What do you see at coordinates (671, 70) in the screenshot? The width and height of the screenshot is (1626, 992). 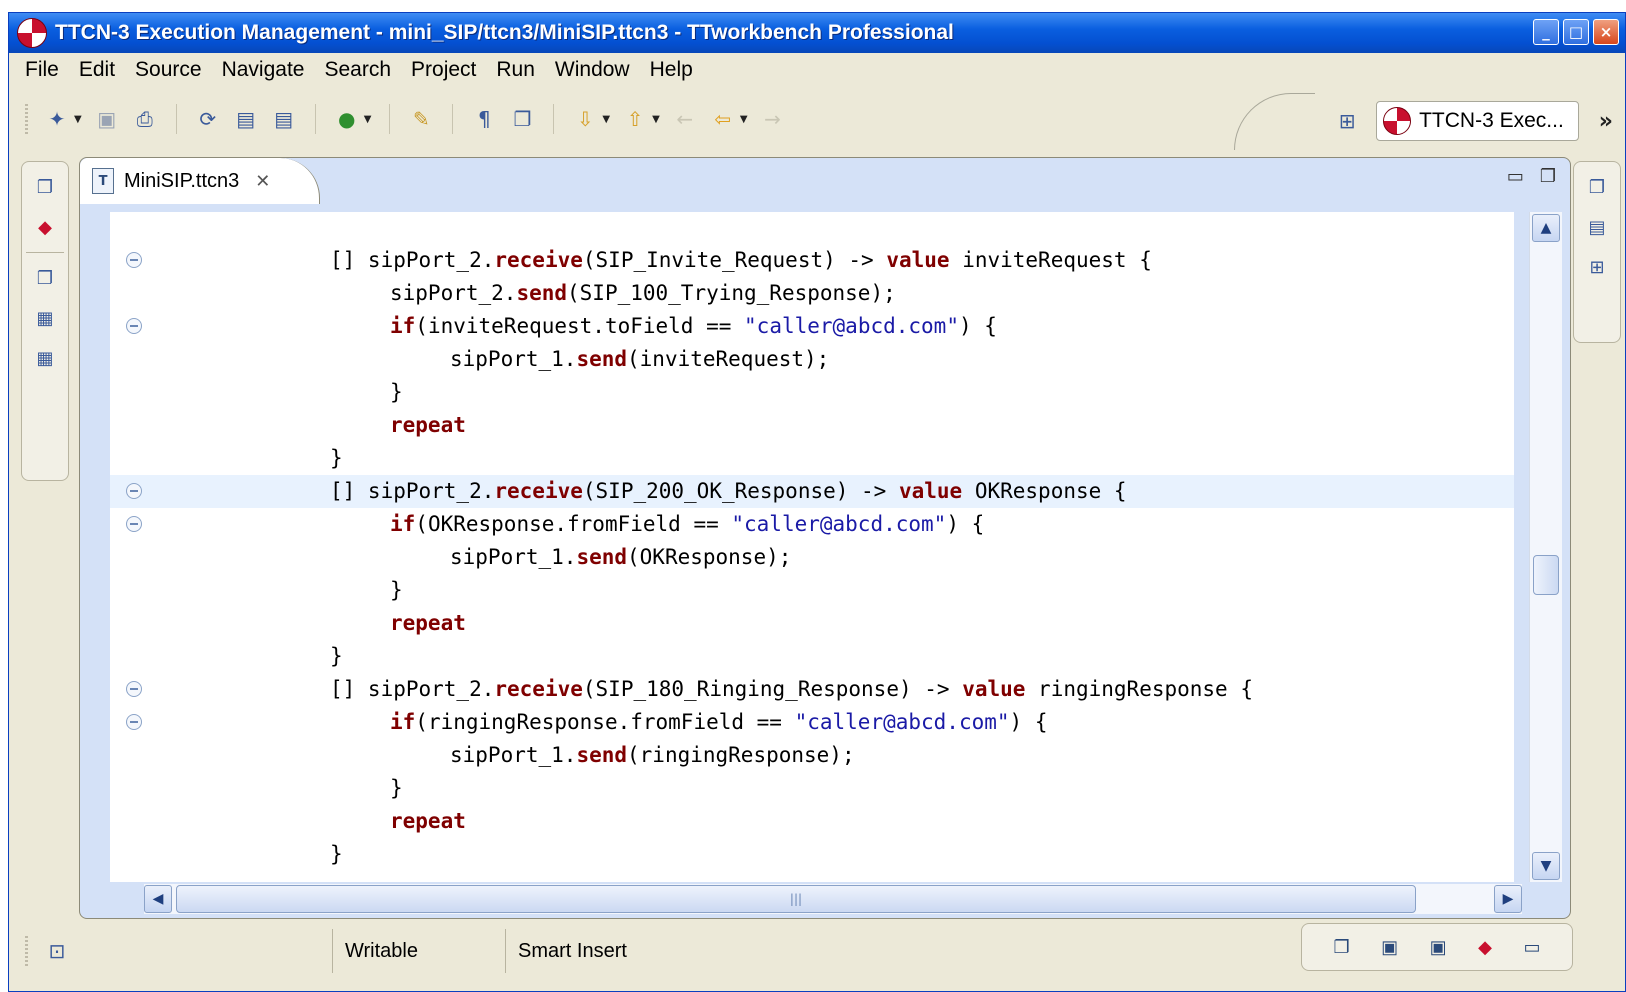 I see `menu-help: Help` at bounding box center [671, 70].